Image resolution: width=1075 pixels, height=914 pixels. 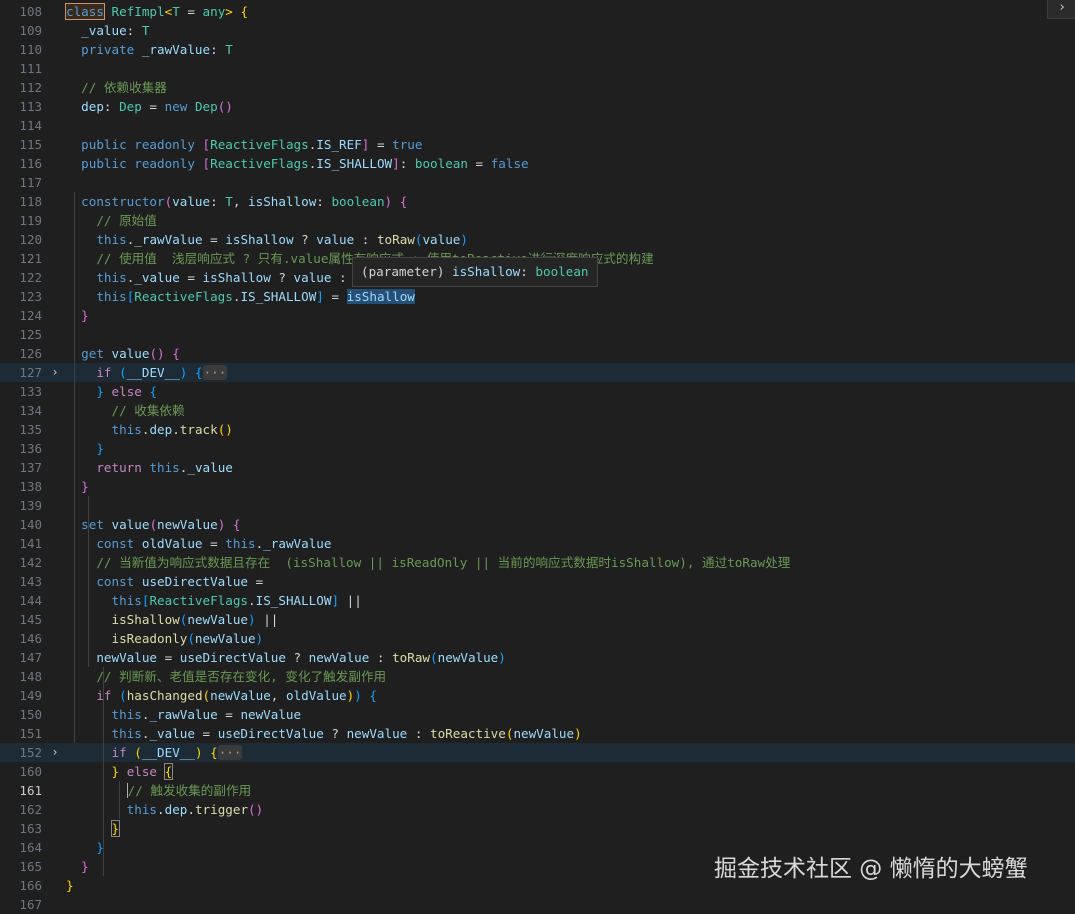 I want to click on code-line: 163 }, so click(x=537, y=828).